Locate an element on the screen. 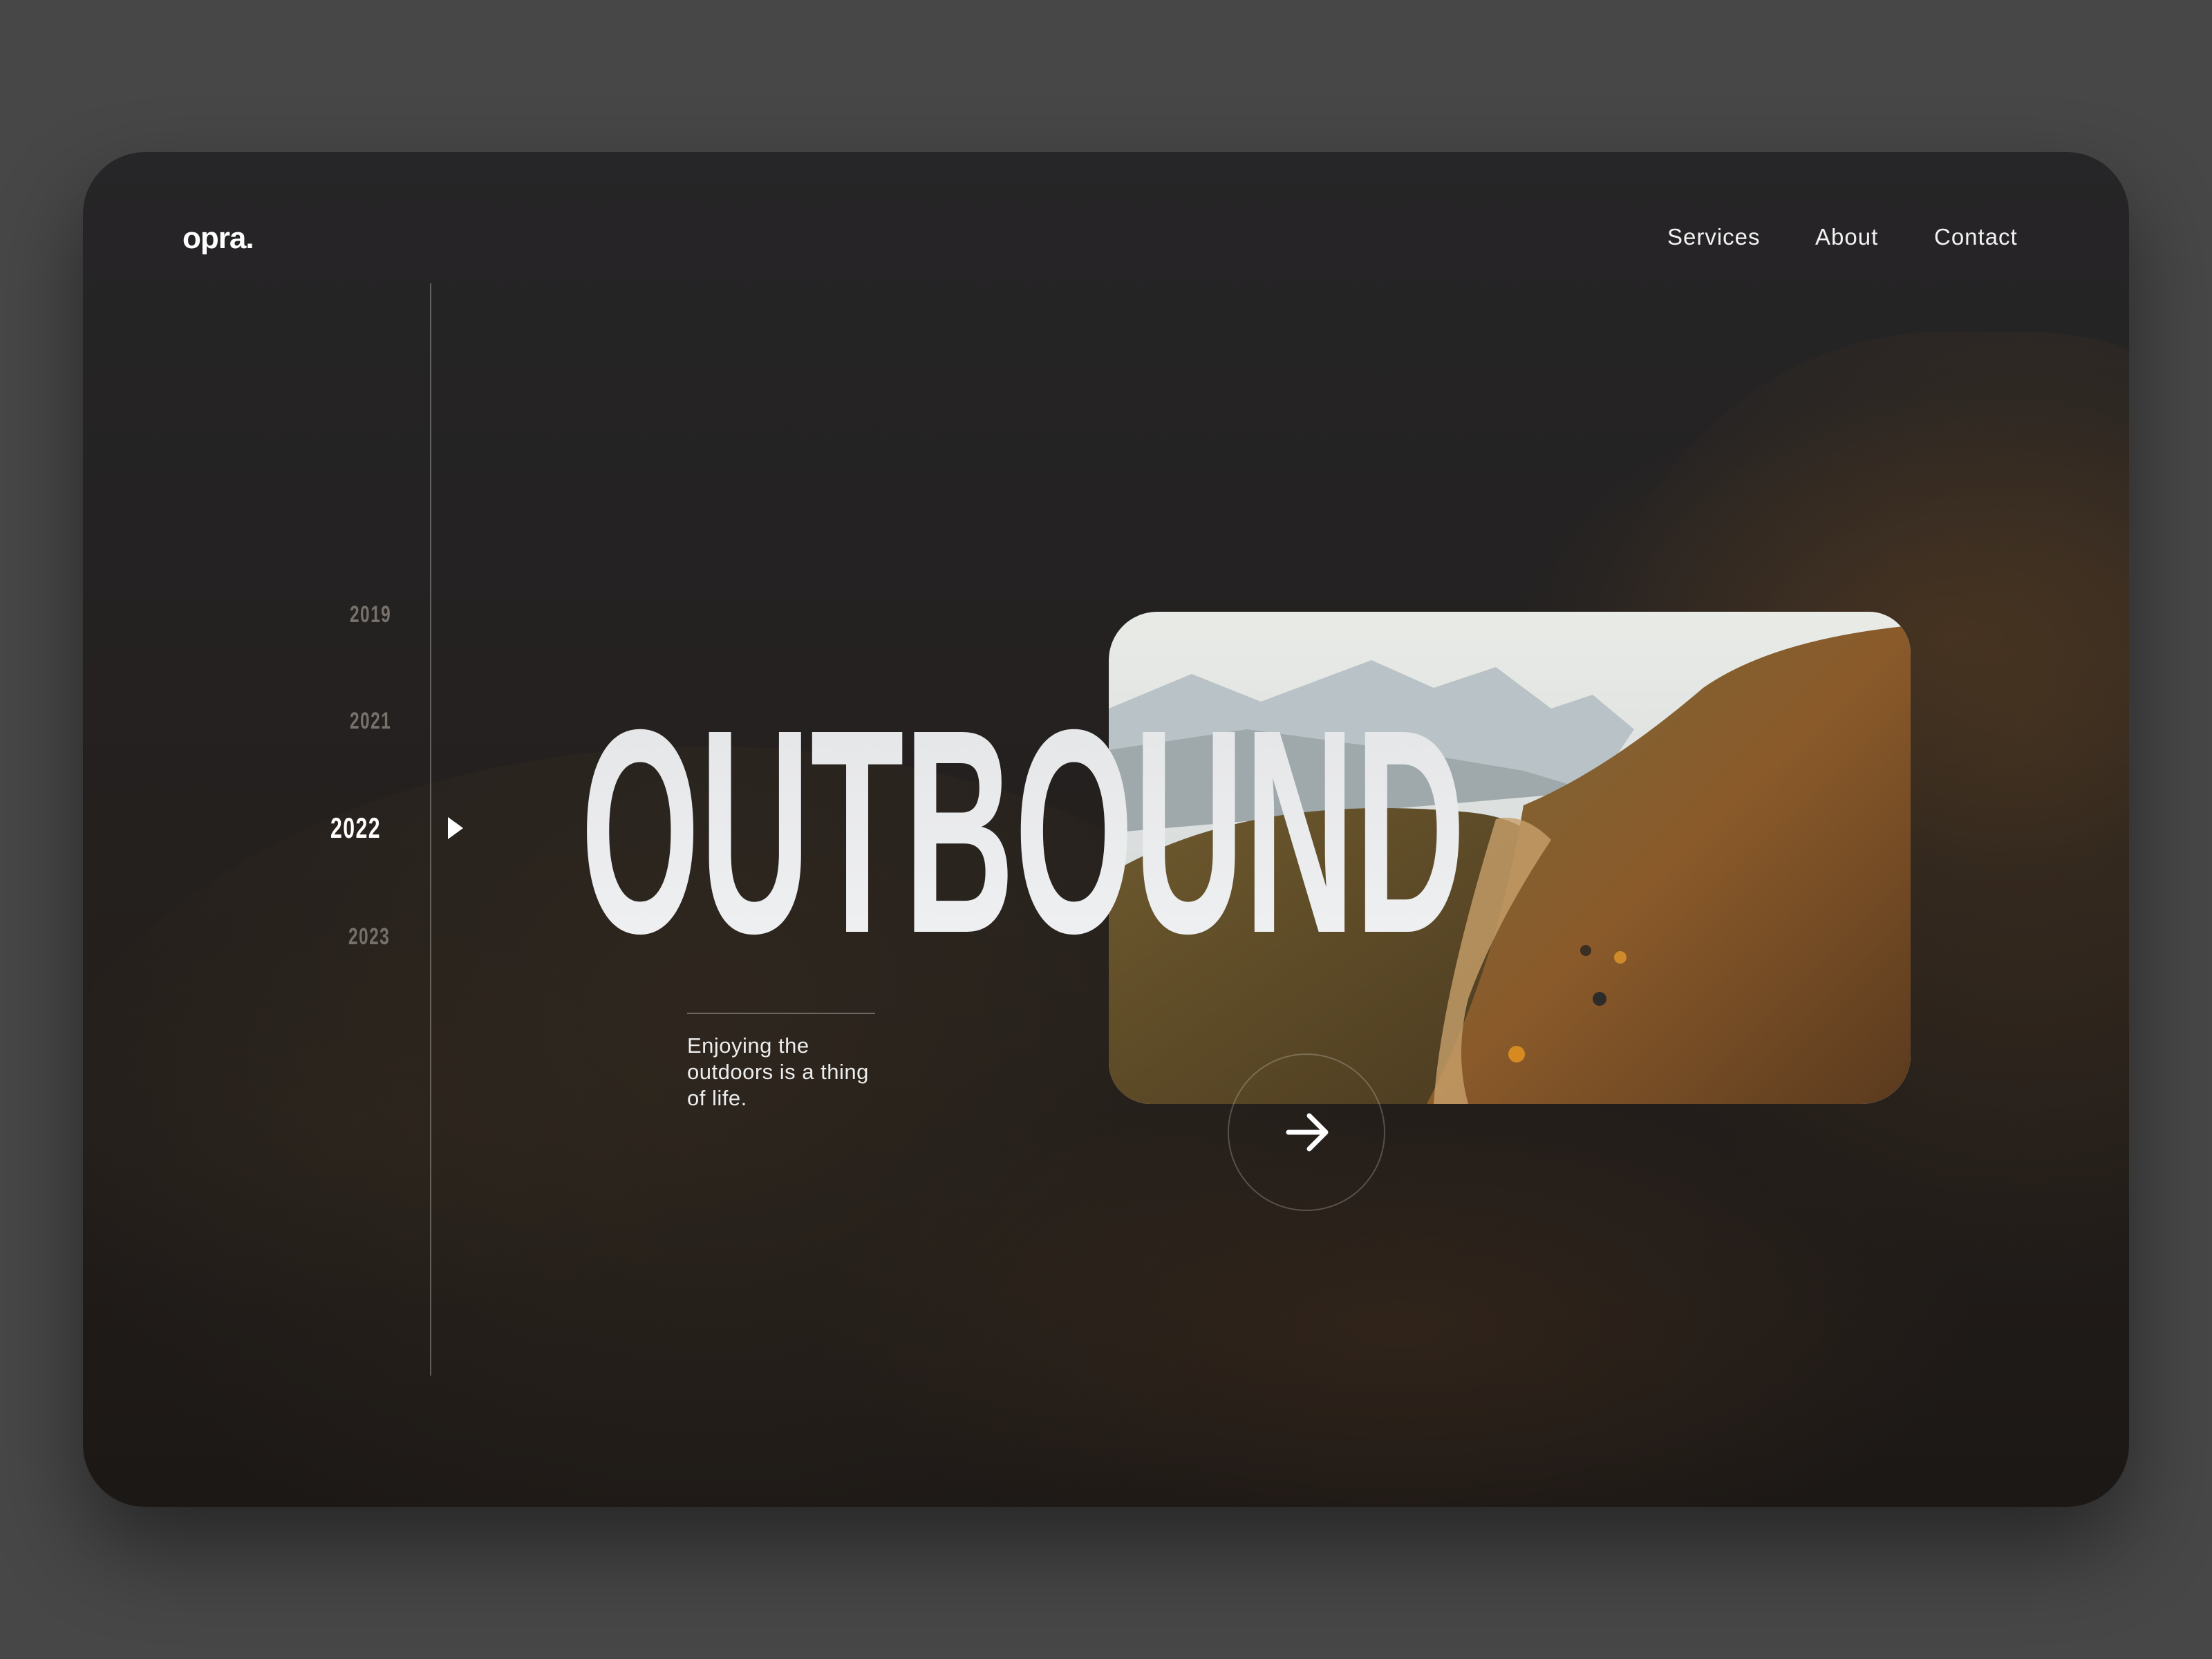  nav-contact: Contact is located at coordinates (1976, 237).